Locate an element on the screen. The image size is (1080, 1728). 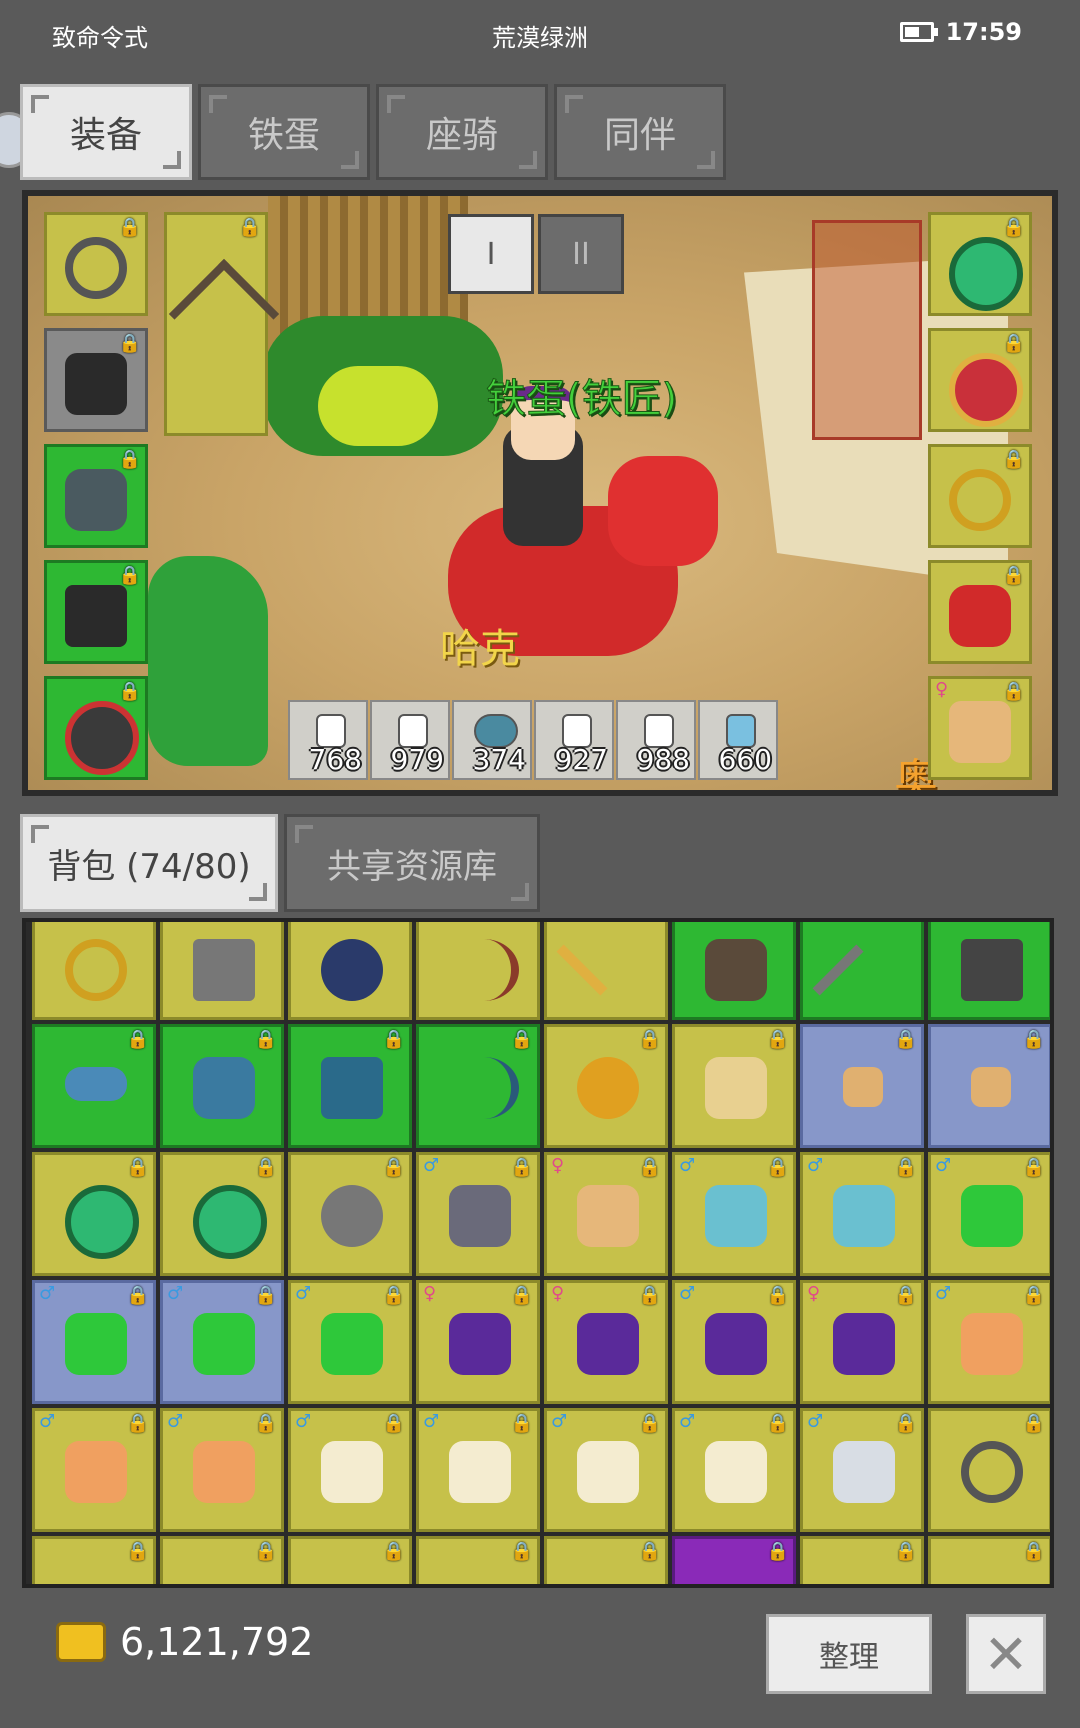
tab-equipment: 装备 is located at coordinates (106, 132).